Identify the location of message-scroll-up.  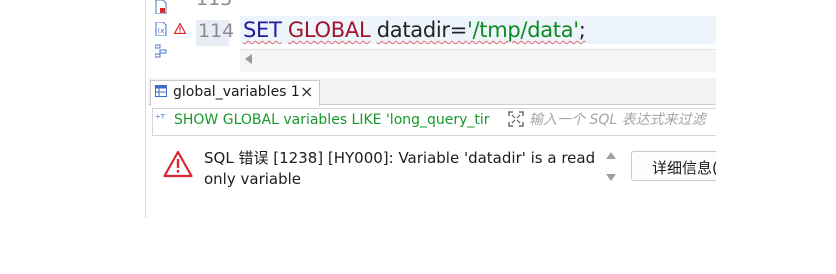
(611, 155).